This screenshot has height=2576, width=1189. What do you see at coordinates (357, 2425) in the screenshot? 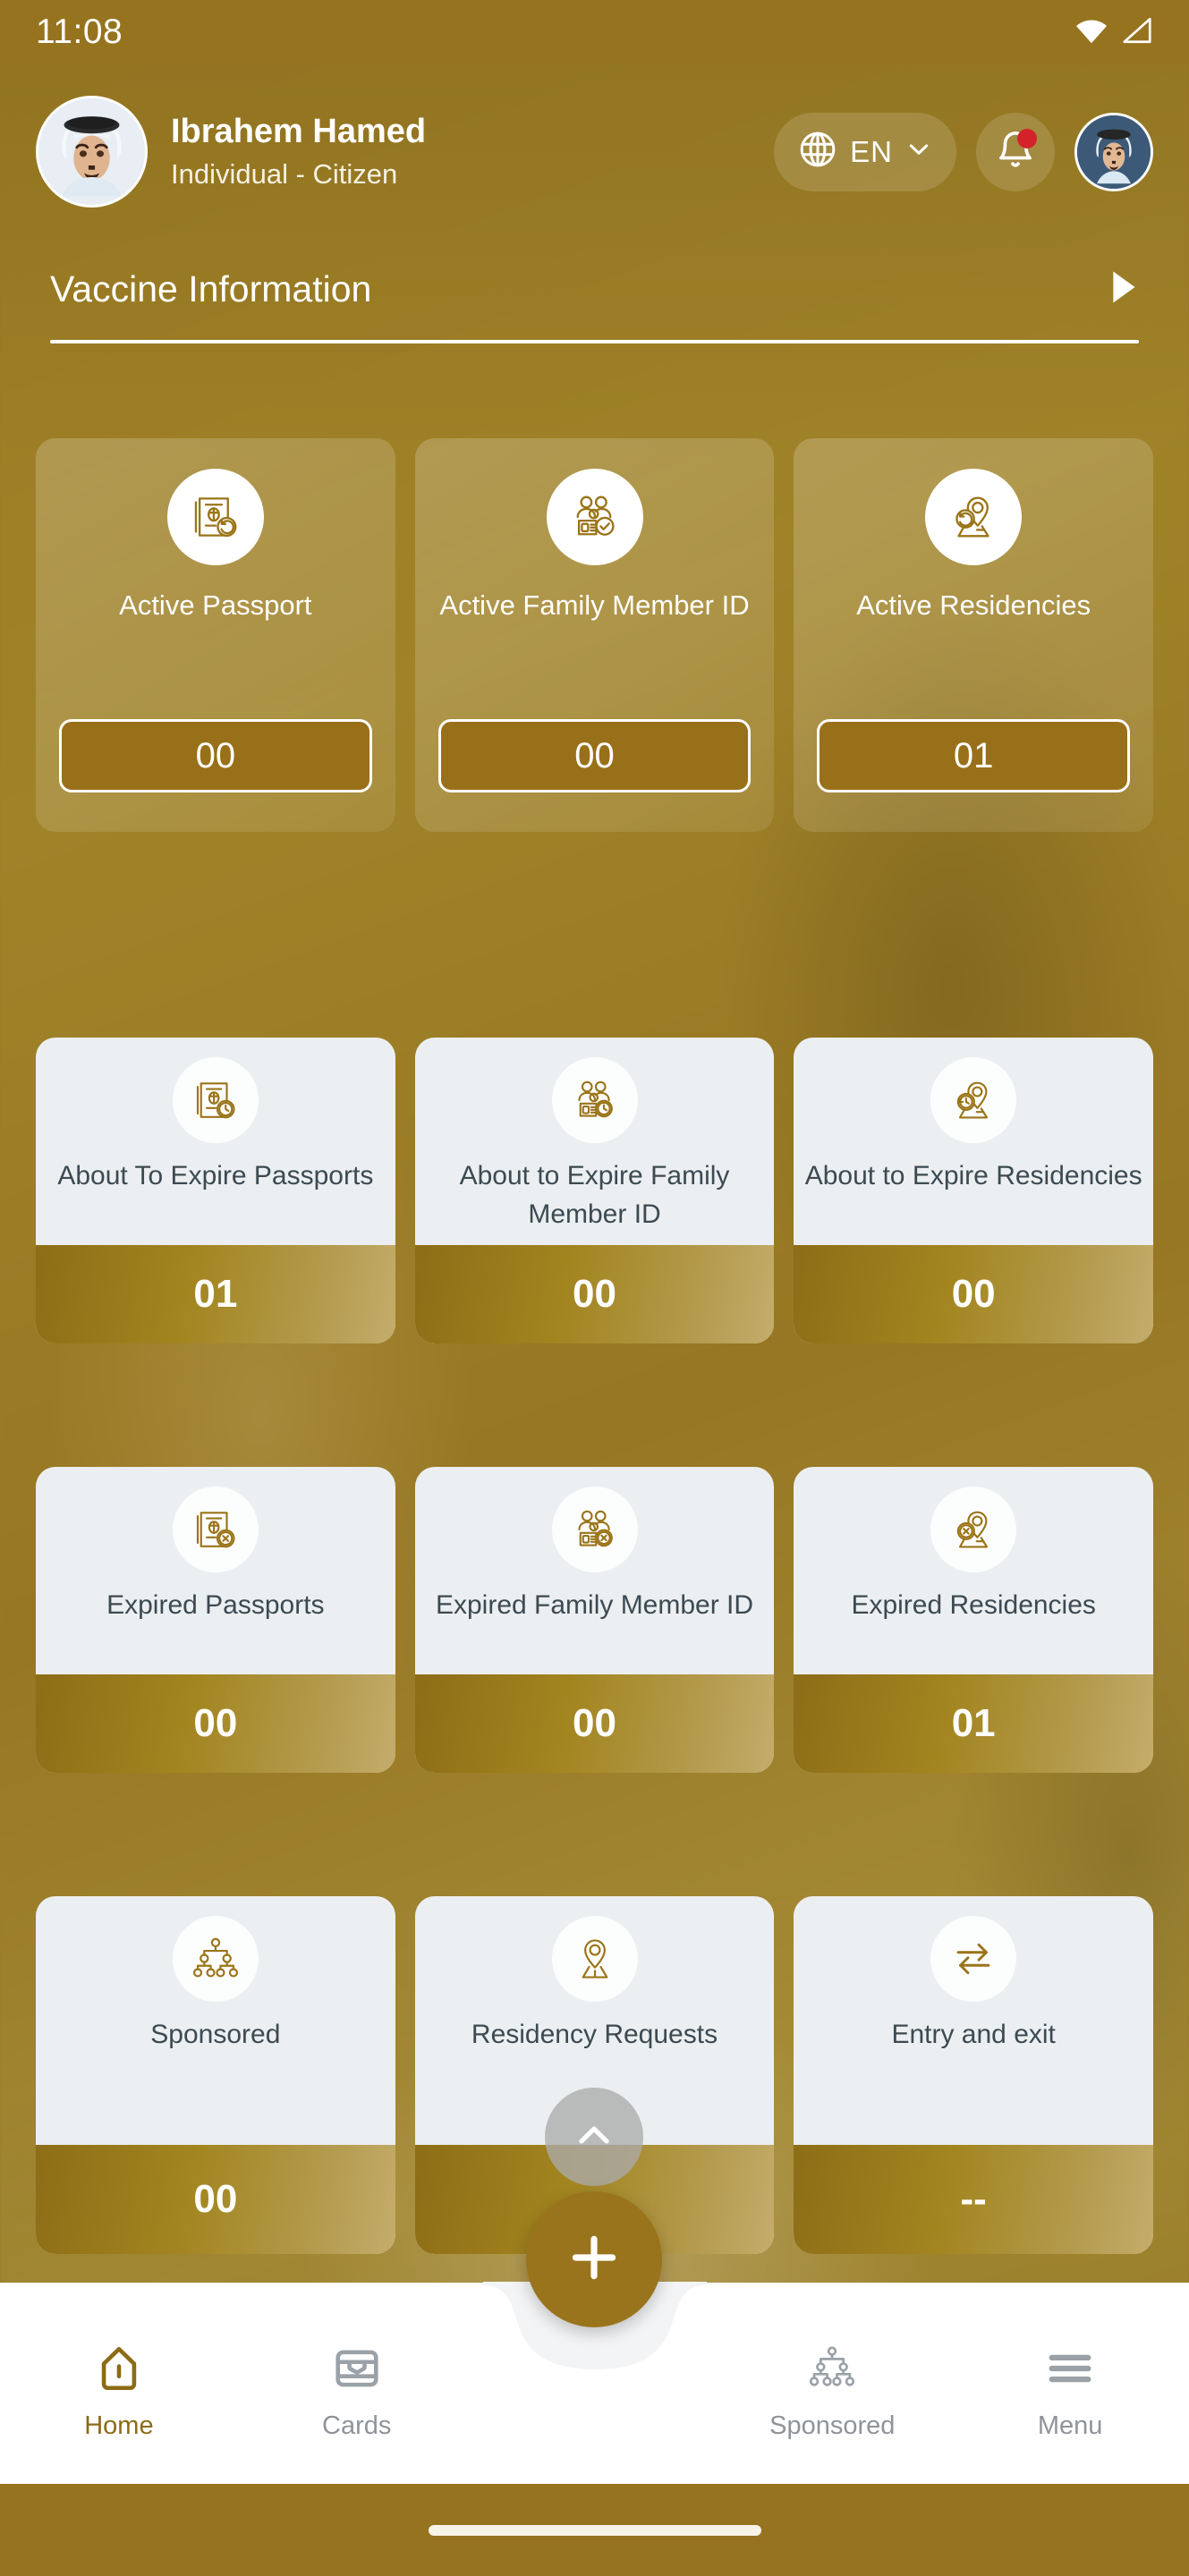
I see `nav-label: Cards` at bounding box center [357, 2425].